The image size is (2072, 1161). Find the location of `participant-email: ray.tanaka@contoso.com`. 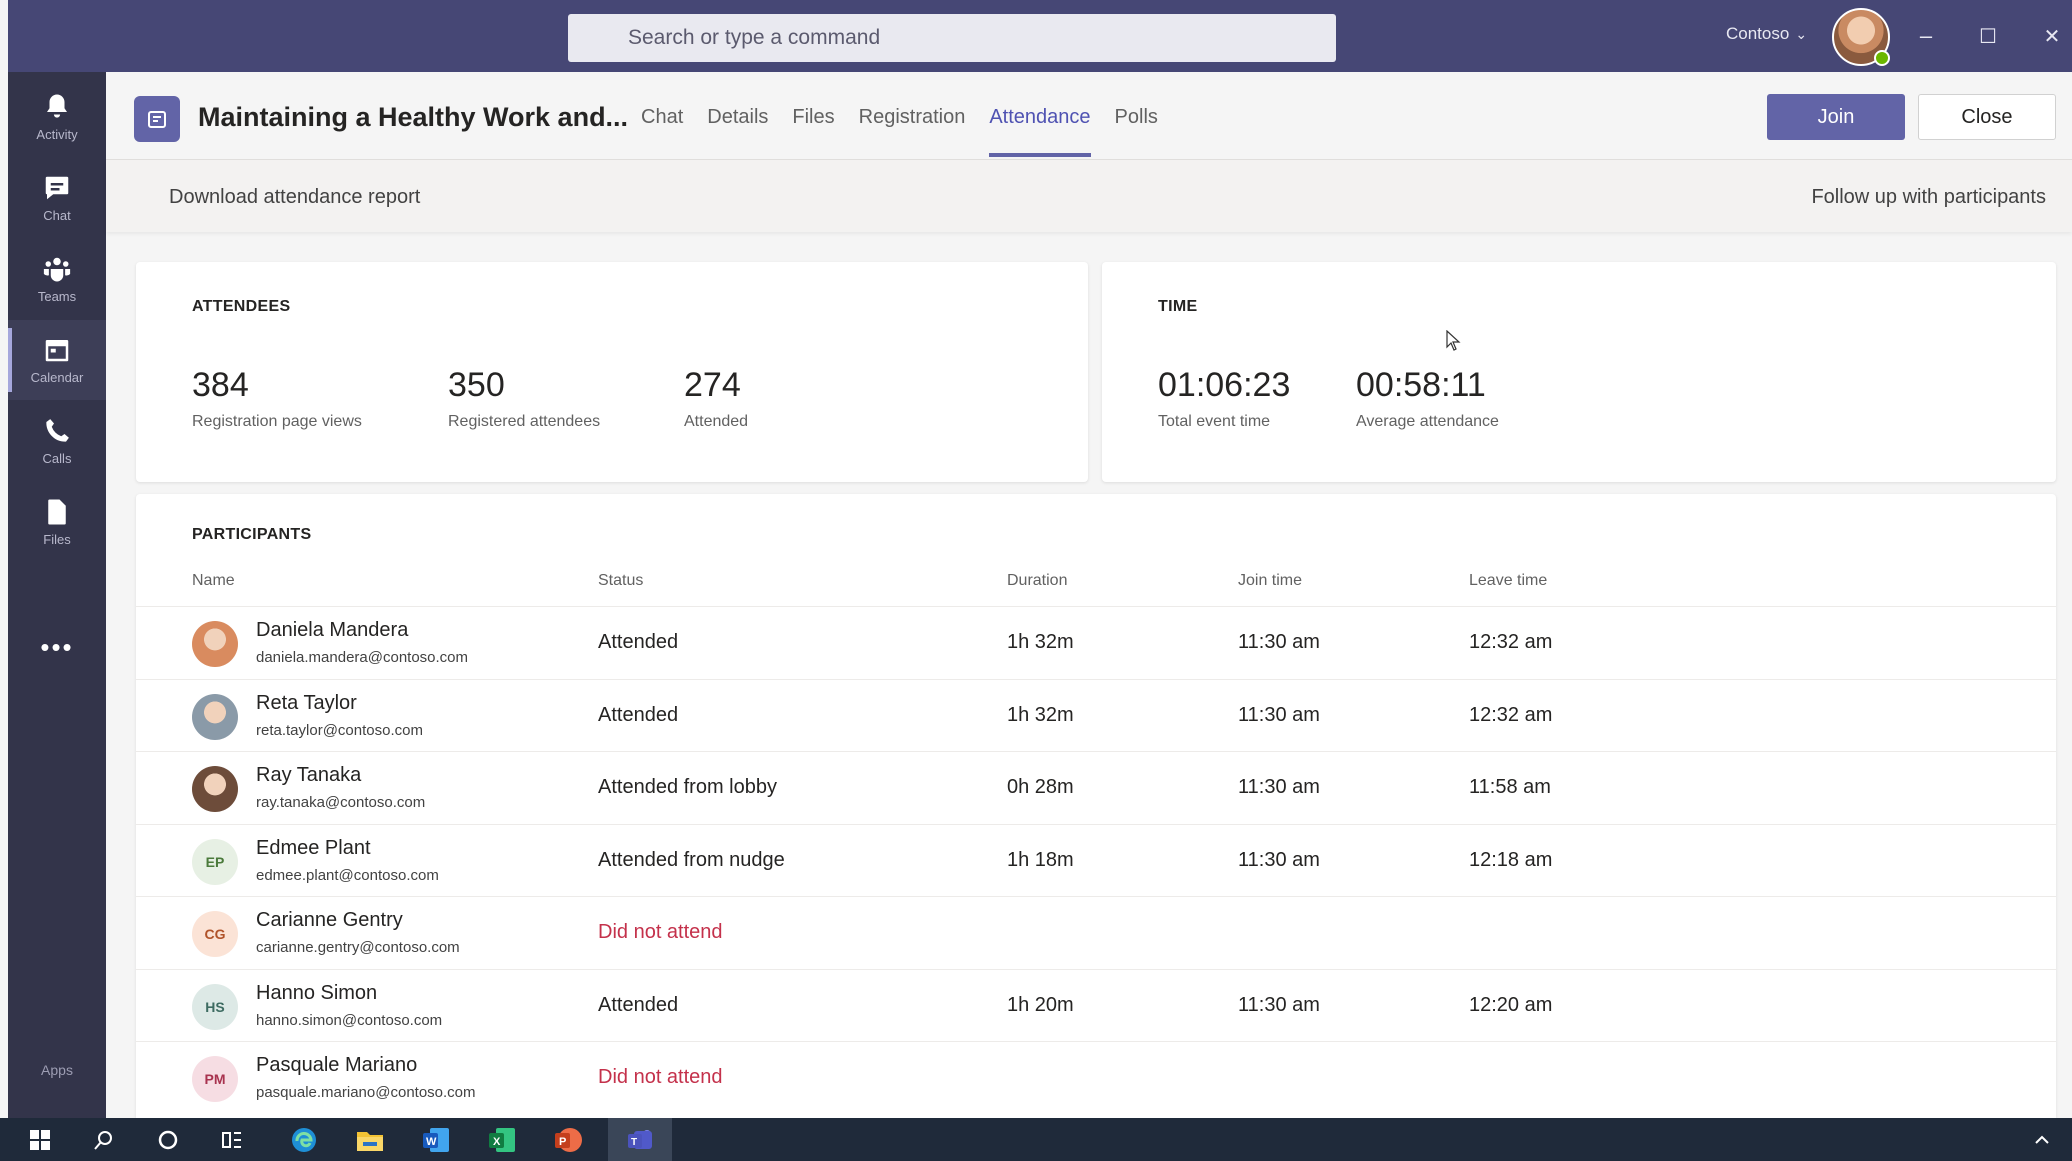

participant-email: ray.tanaka@contoso.com is located at coordinates (341, 802).